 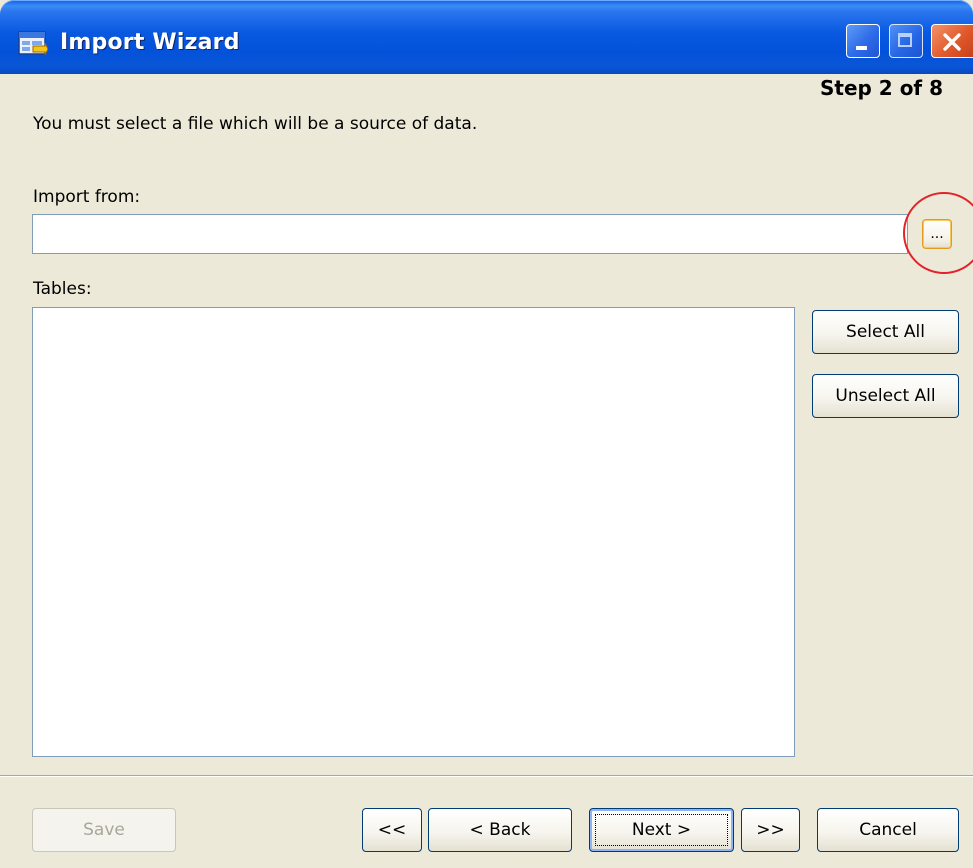 I want to click on wizard-app-icon, so click(x=33, y=43).